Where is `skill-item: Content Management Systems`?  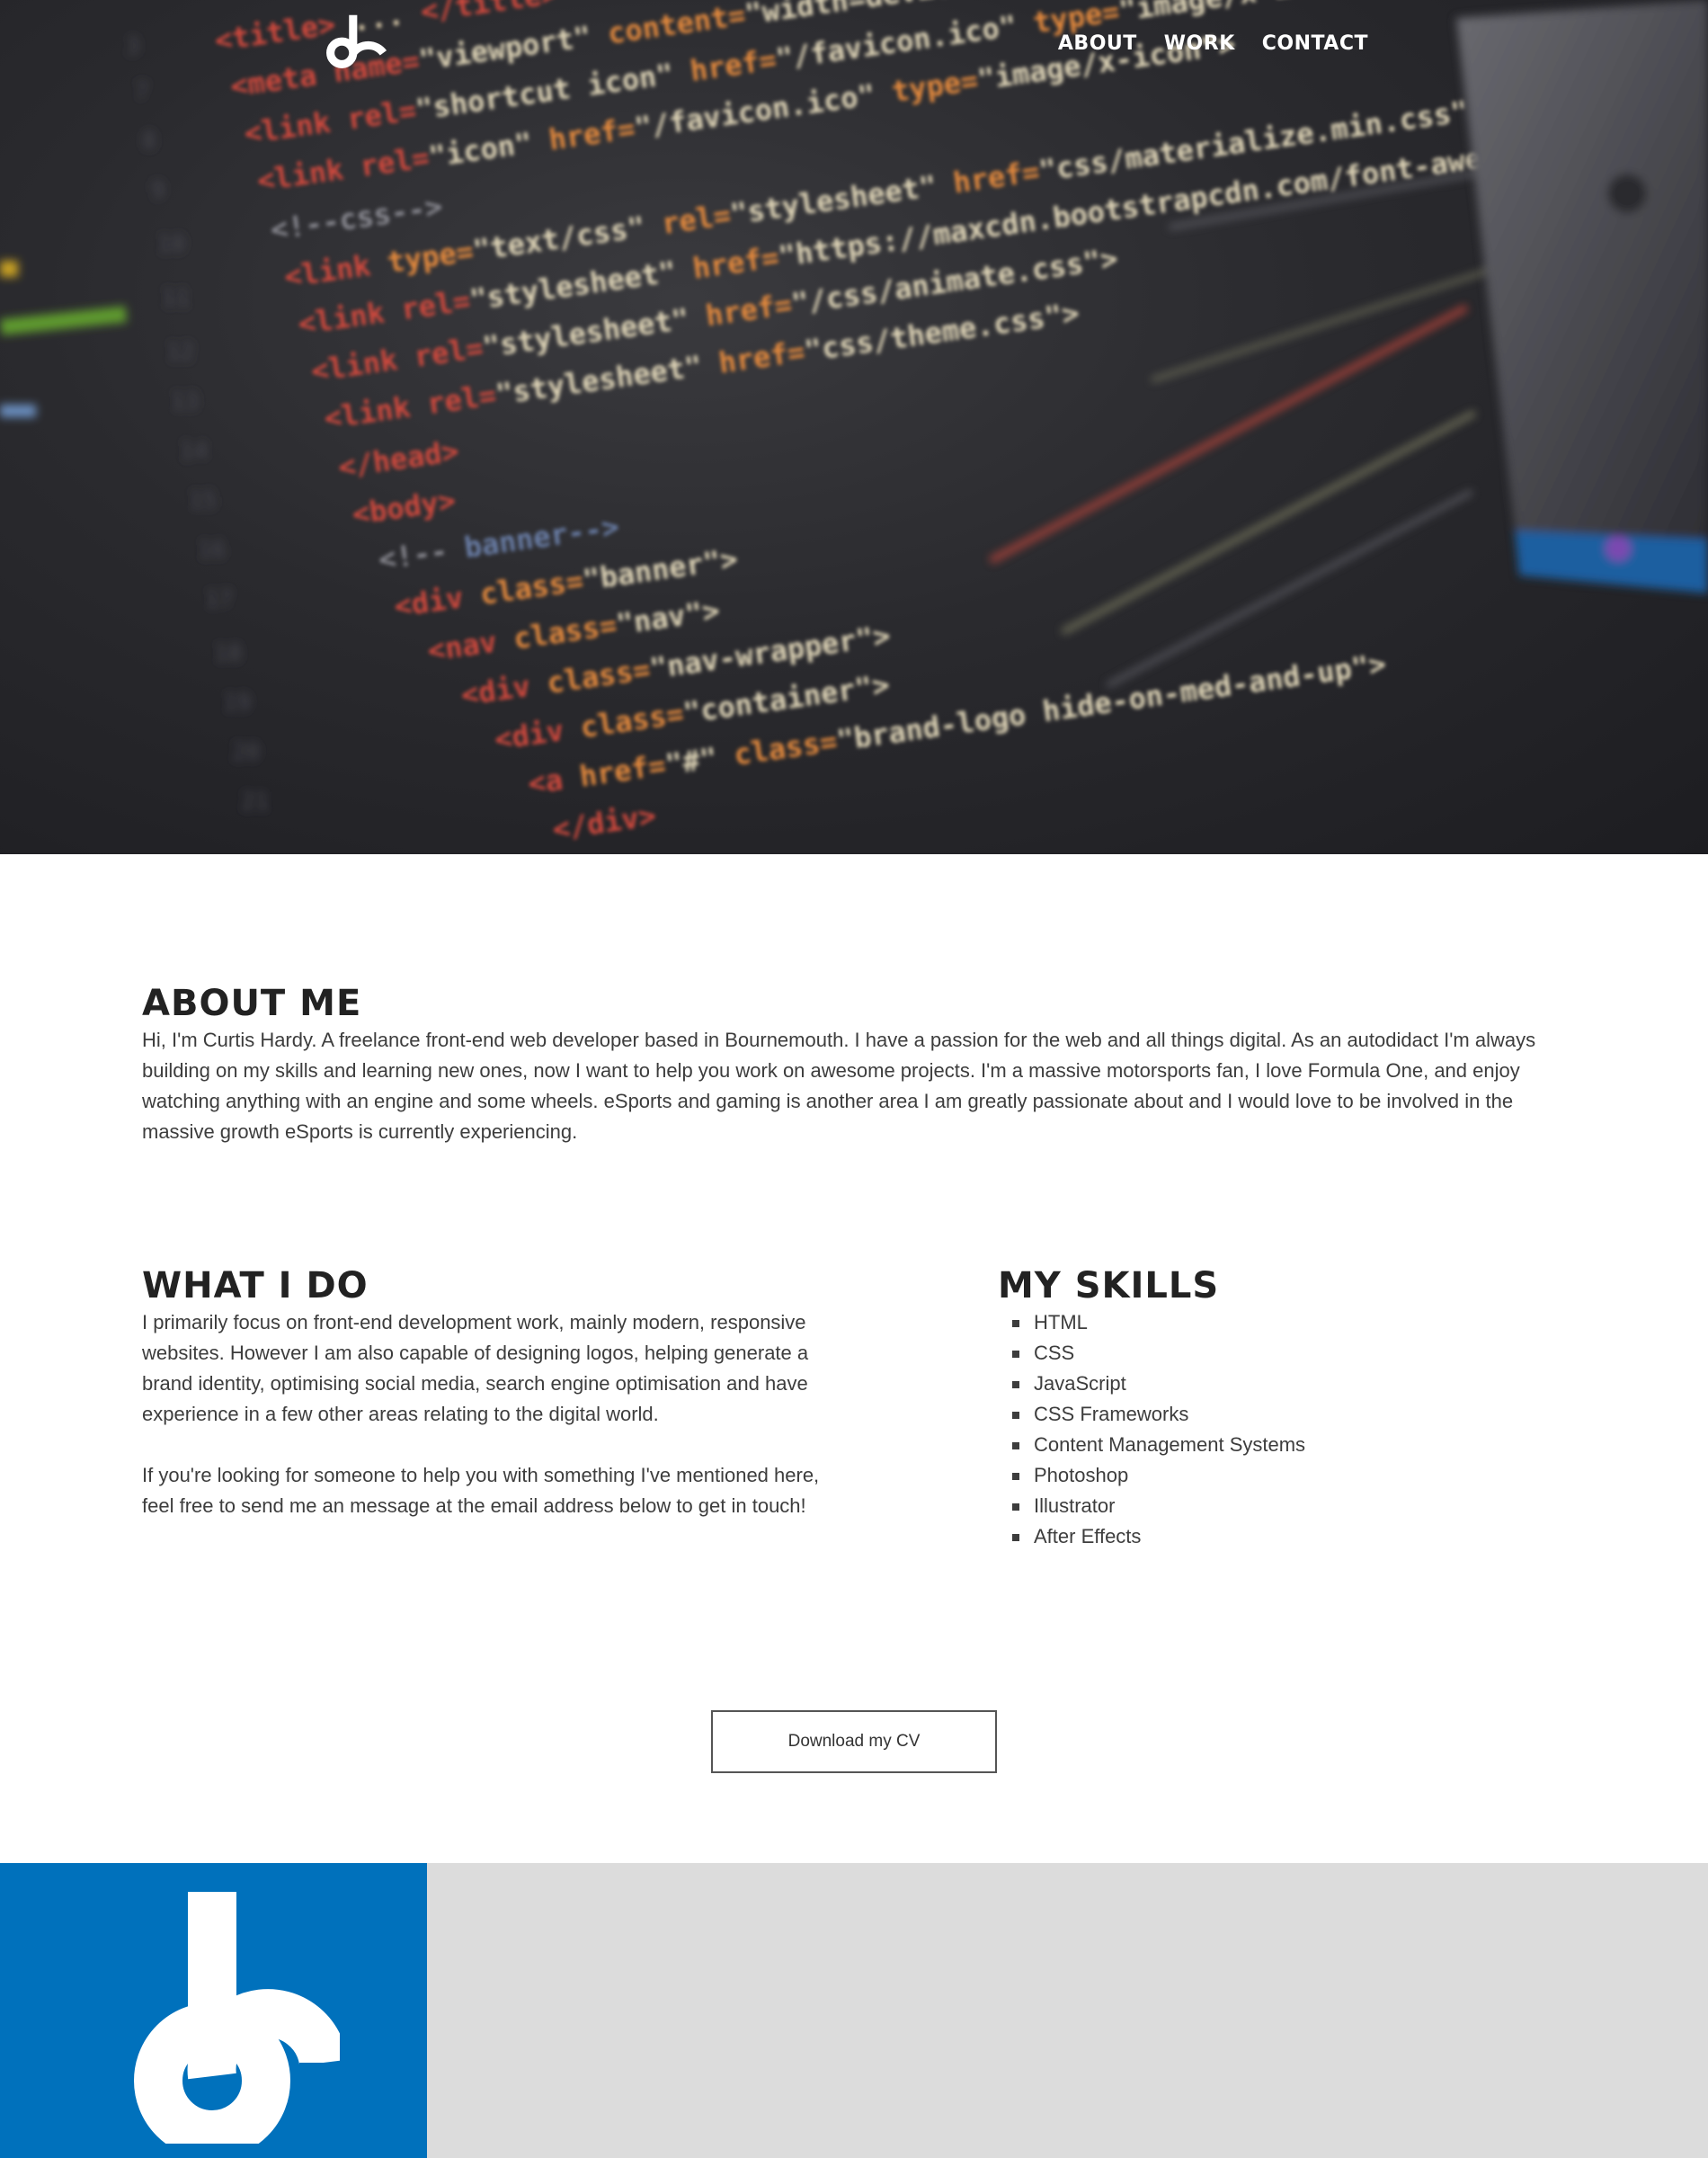
skill-item: Content Management Systems is located at coordinates (1274, 1445).